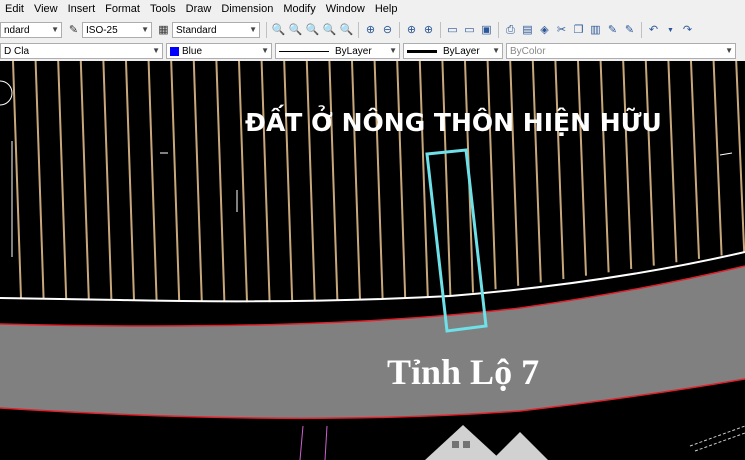 This screenshot has height=460, width=745. What do you see at coordinates (528, 51) in the screenshot?
I see `plotstyle-value: ByColor` at bounding box center [528, 51].